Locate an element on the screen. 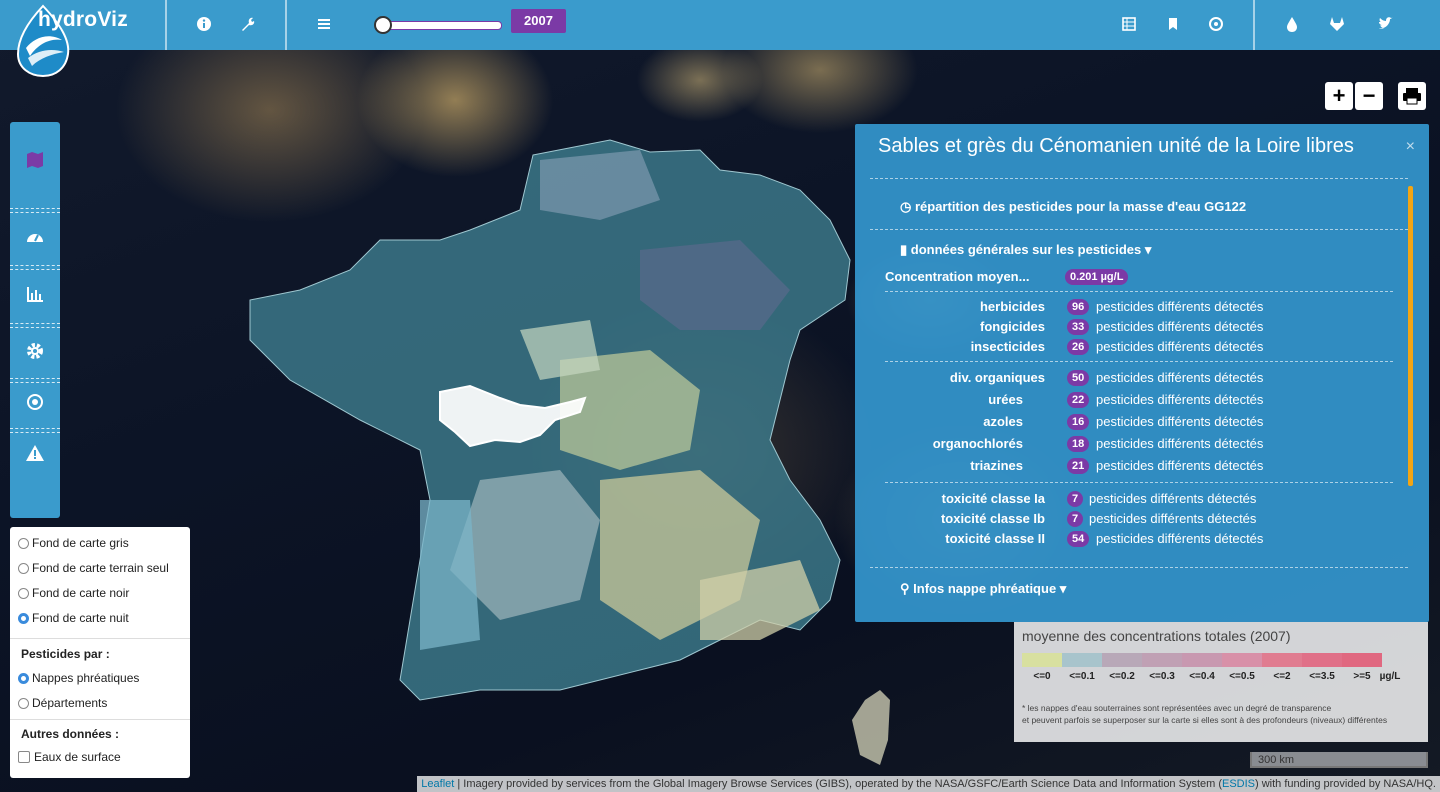 This screenshot has width=1440, height=792. general-section-toggle: ▮ données générales sur les pesticides ▾ is located at coordinates (1025, 250).